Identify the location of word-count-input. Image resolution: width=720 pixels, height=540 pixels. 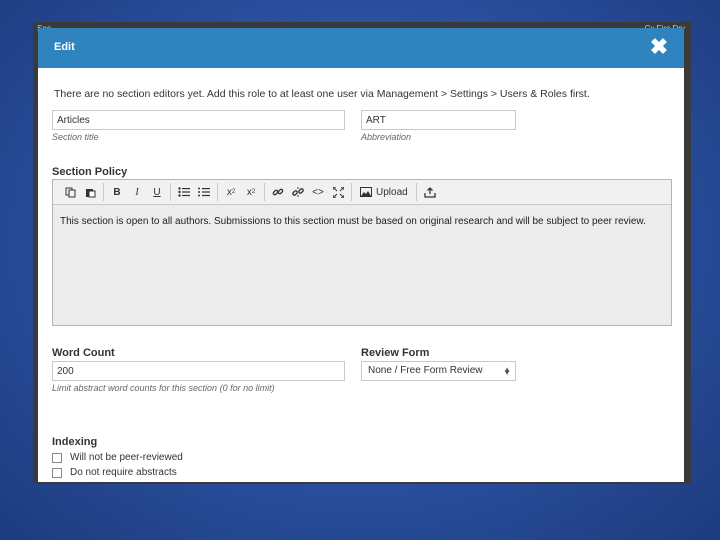
(198, 371).